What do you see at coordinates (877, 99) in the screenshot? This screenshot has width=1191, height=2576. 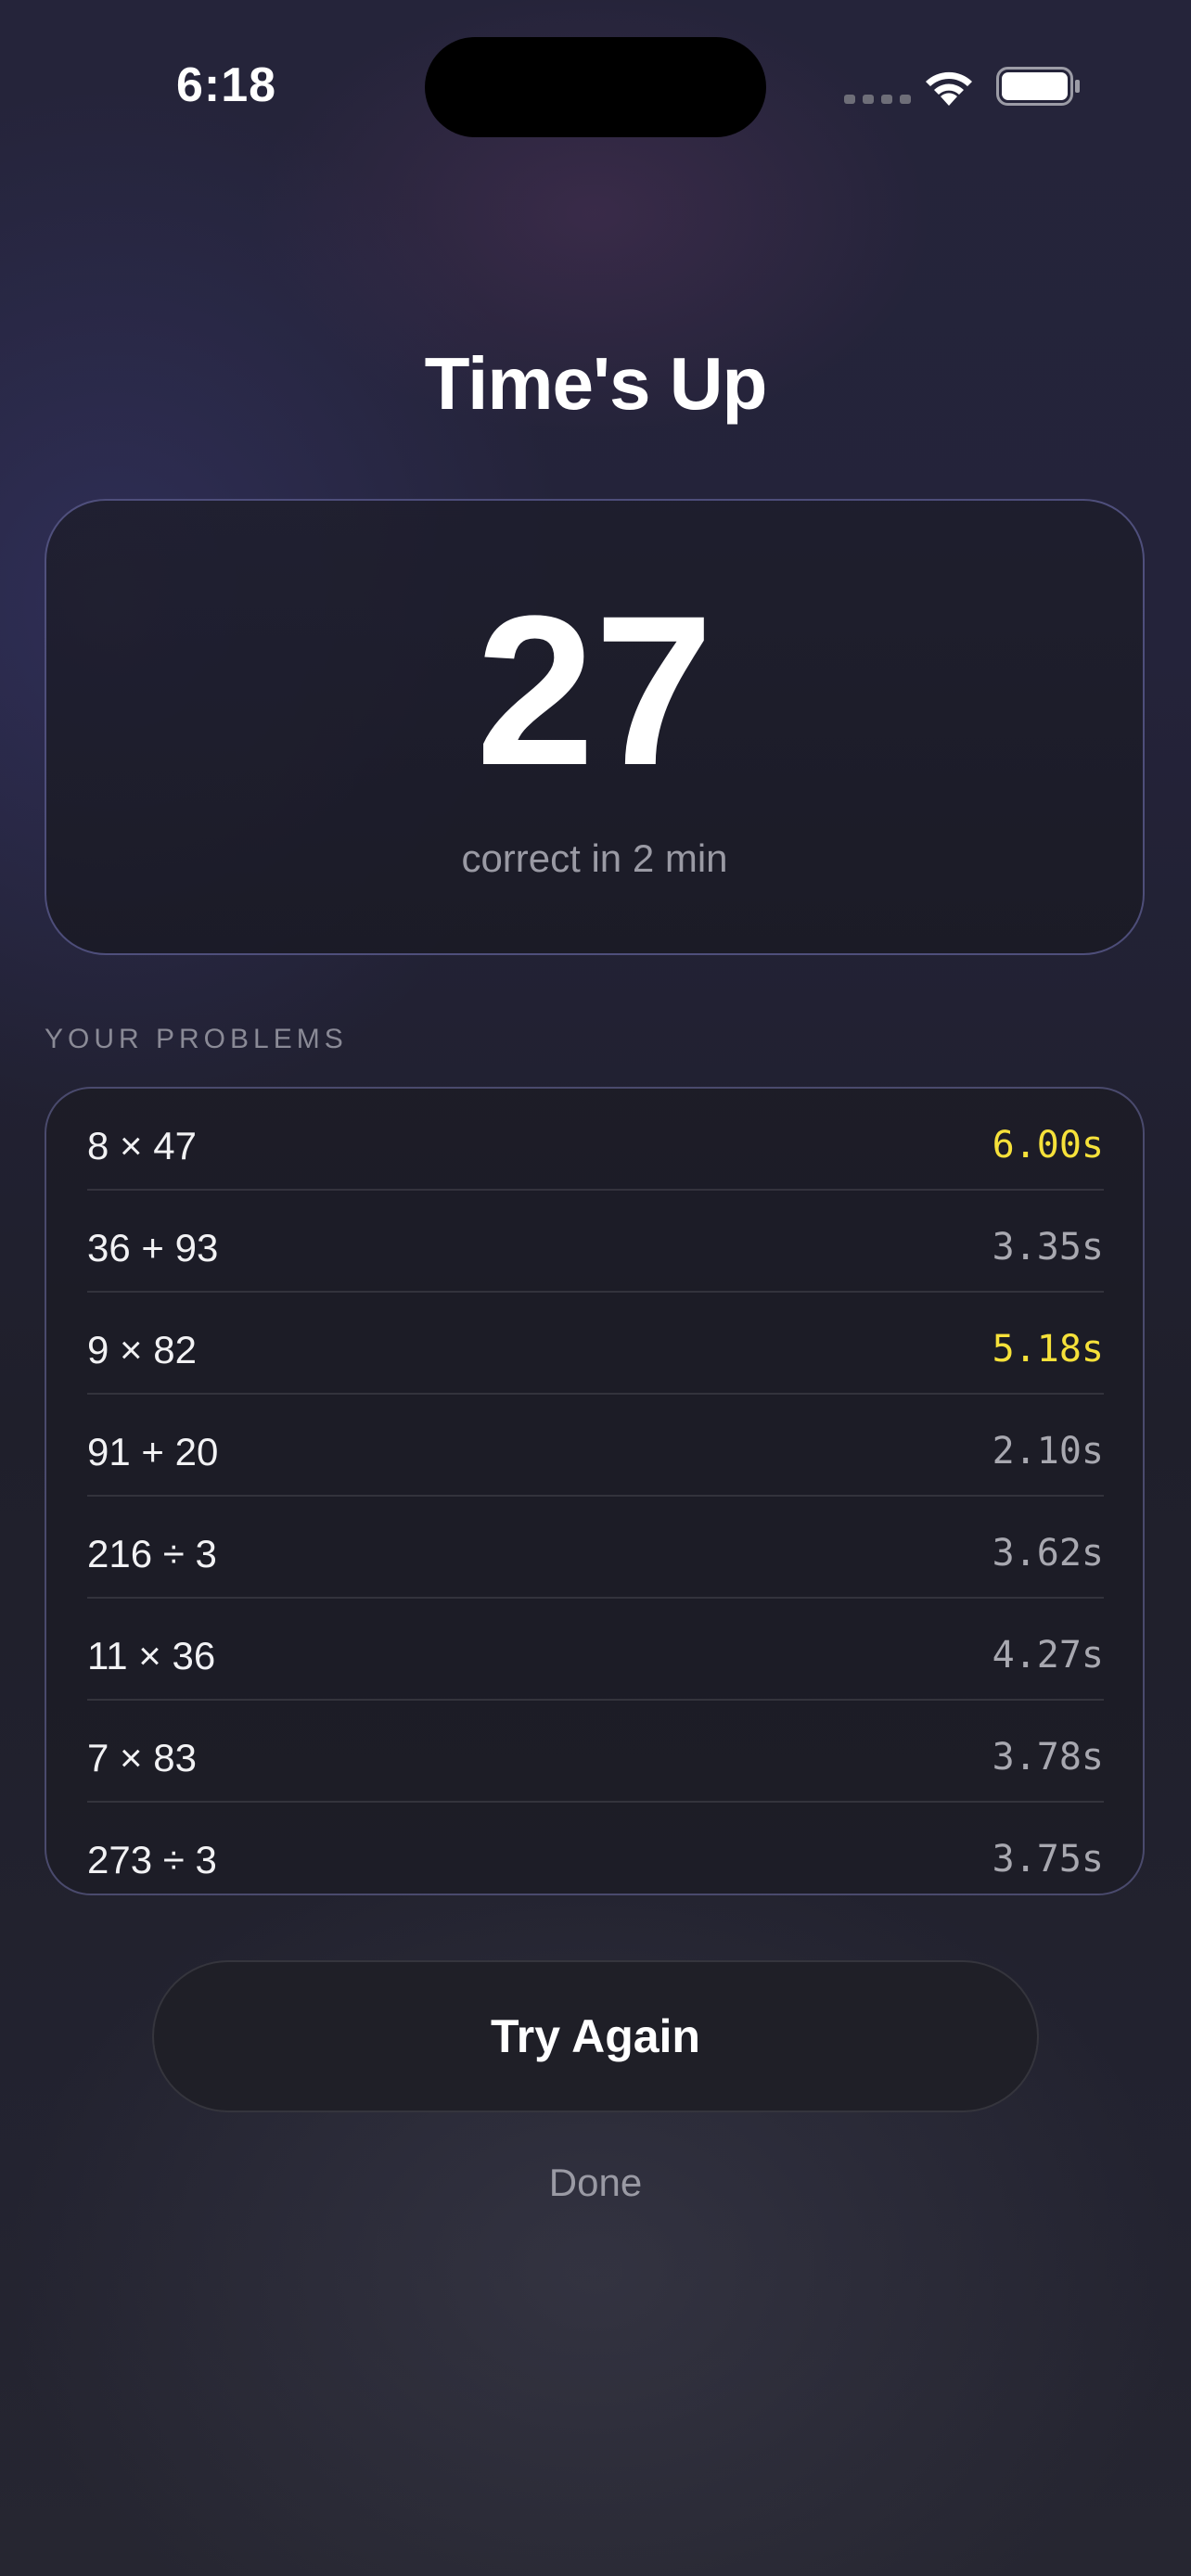 I see `cellular-signal-icon` at bounding box center [877, 99].